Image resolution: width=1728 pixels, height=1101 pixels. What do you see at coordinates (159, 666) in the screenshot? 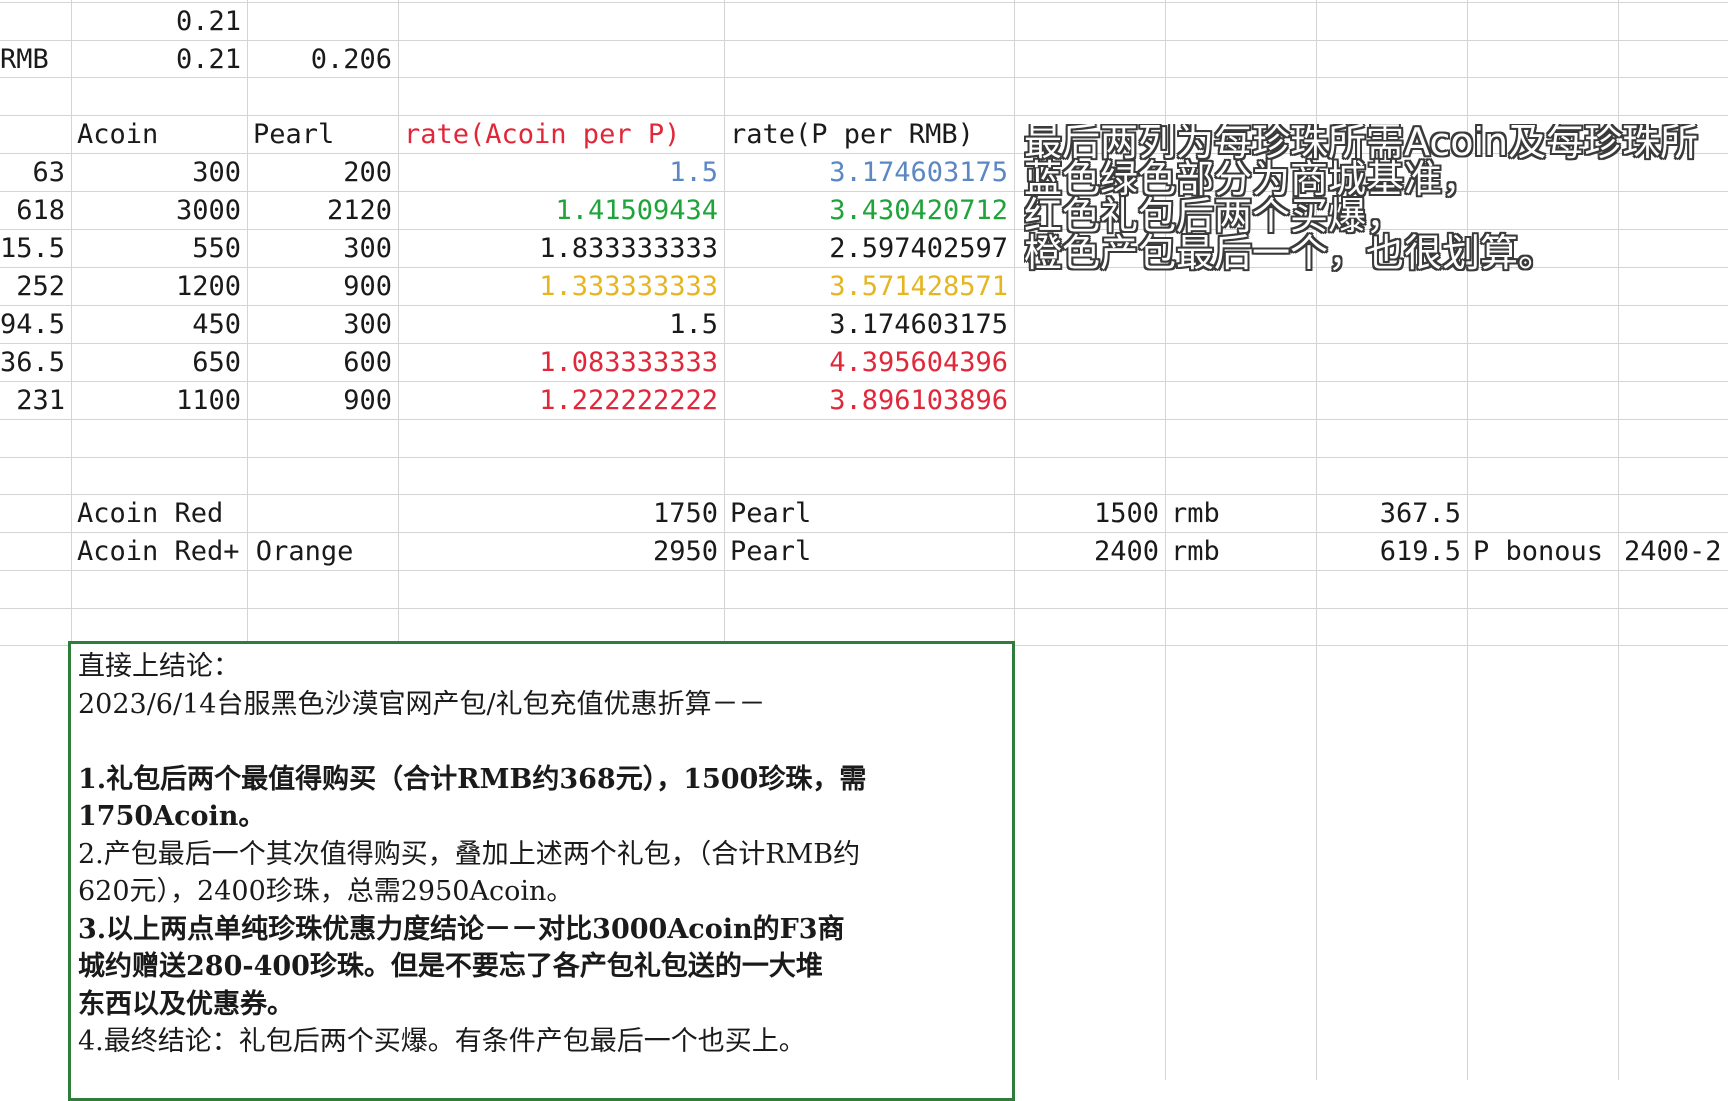
I see `conclusion-title: 直接上结论：` at bounding box center [159, 666].